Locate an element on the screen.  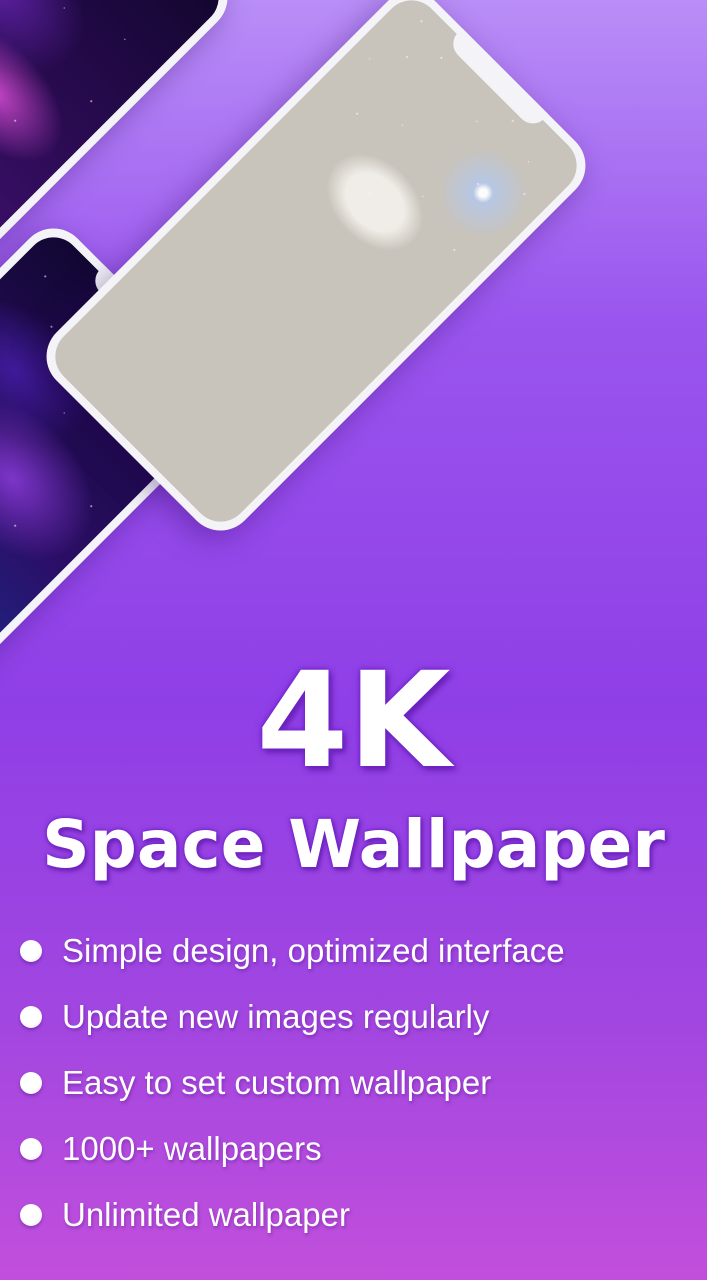
feature-text: Unlimited wallpaper is located at coordinates (206, 1214).